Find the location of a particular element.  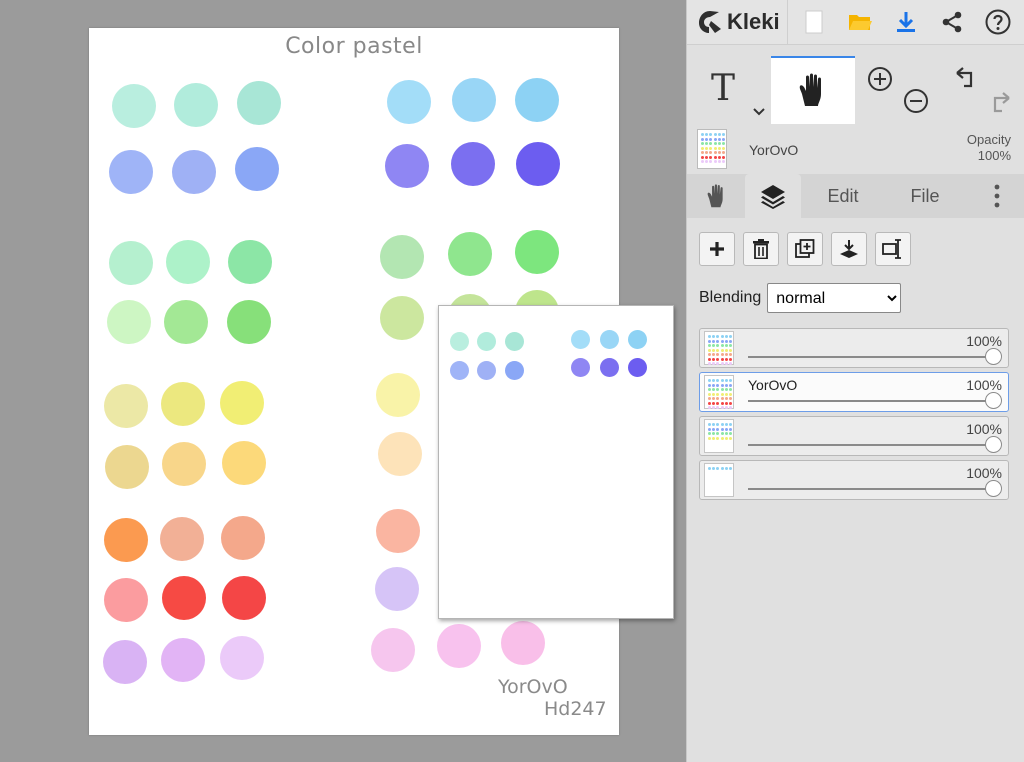

layer-actions is located at coordinates (805, 249).